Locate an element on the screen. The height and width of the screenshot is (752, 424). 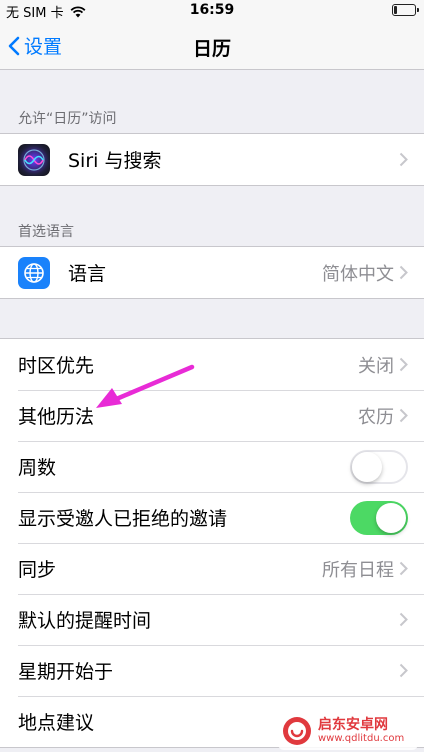
siri-icon is located at coordinates (34, 159).